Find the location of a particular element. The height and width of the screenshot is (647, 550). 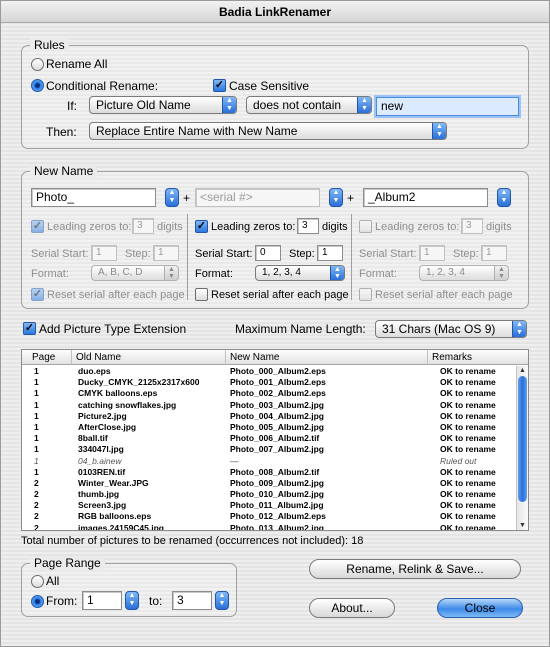

table-row: 1 duo.eps Photo_000_Album2.eps OK to rename is located at coordinates (269, 371).